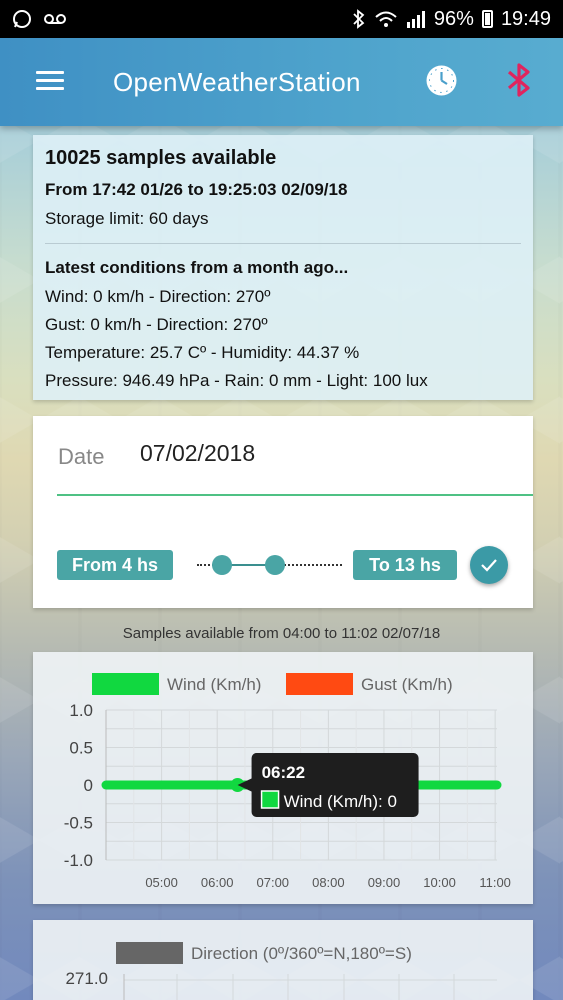  Describe the element at coordinates (217, 882) in the screenshot. I see `x-tick-label: 06:00` at that location.